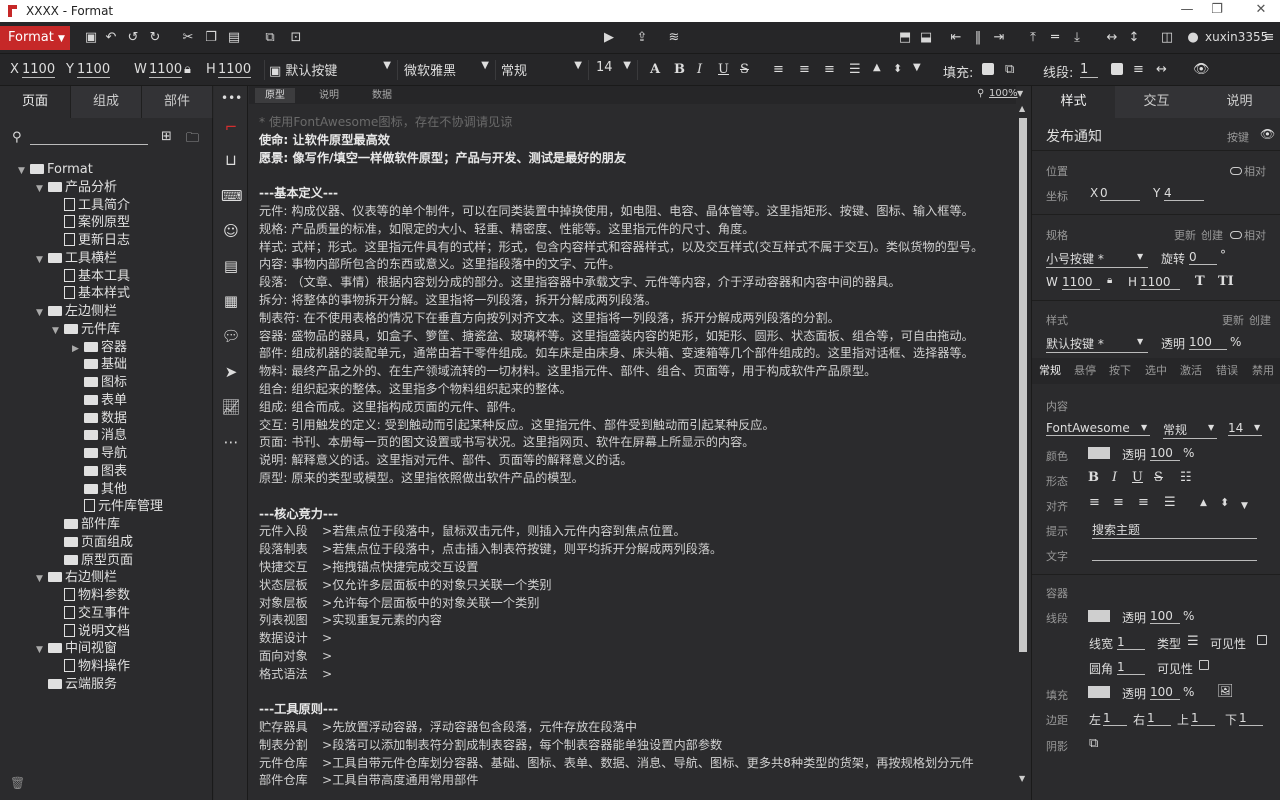 The image size is (1280, 800). What do you see at coordinates (642, 38) in the screenshot?
I see `publish-icon: ⇪` at bounding box center [642, 38].